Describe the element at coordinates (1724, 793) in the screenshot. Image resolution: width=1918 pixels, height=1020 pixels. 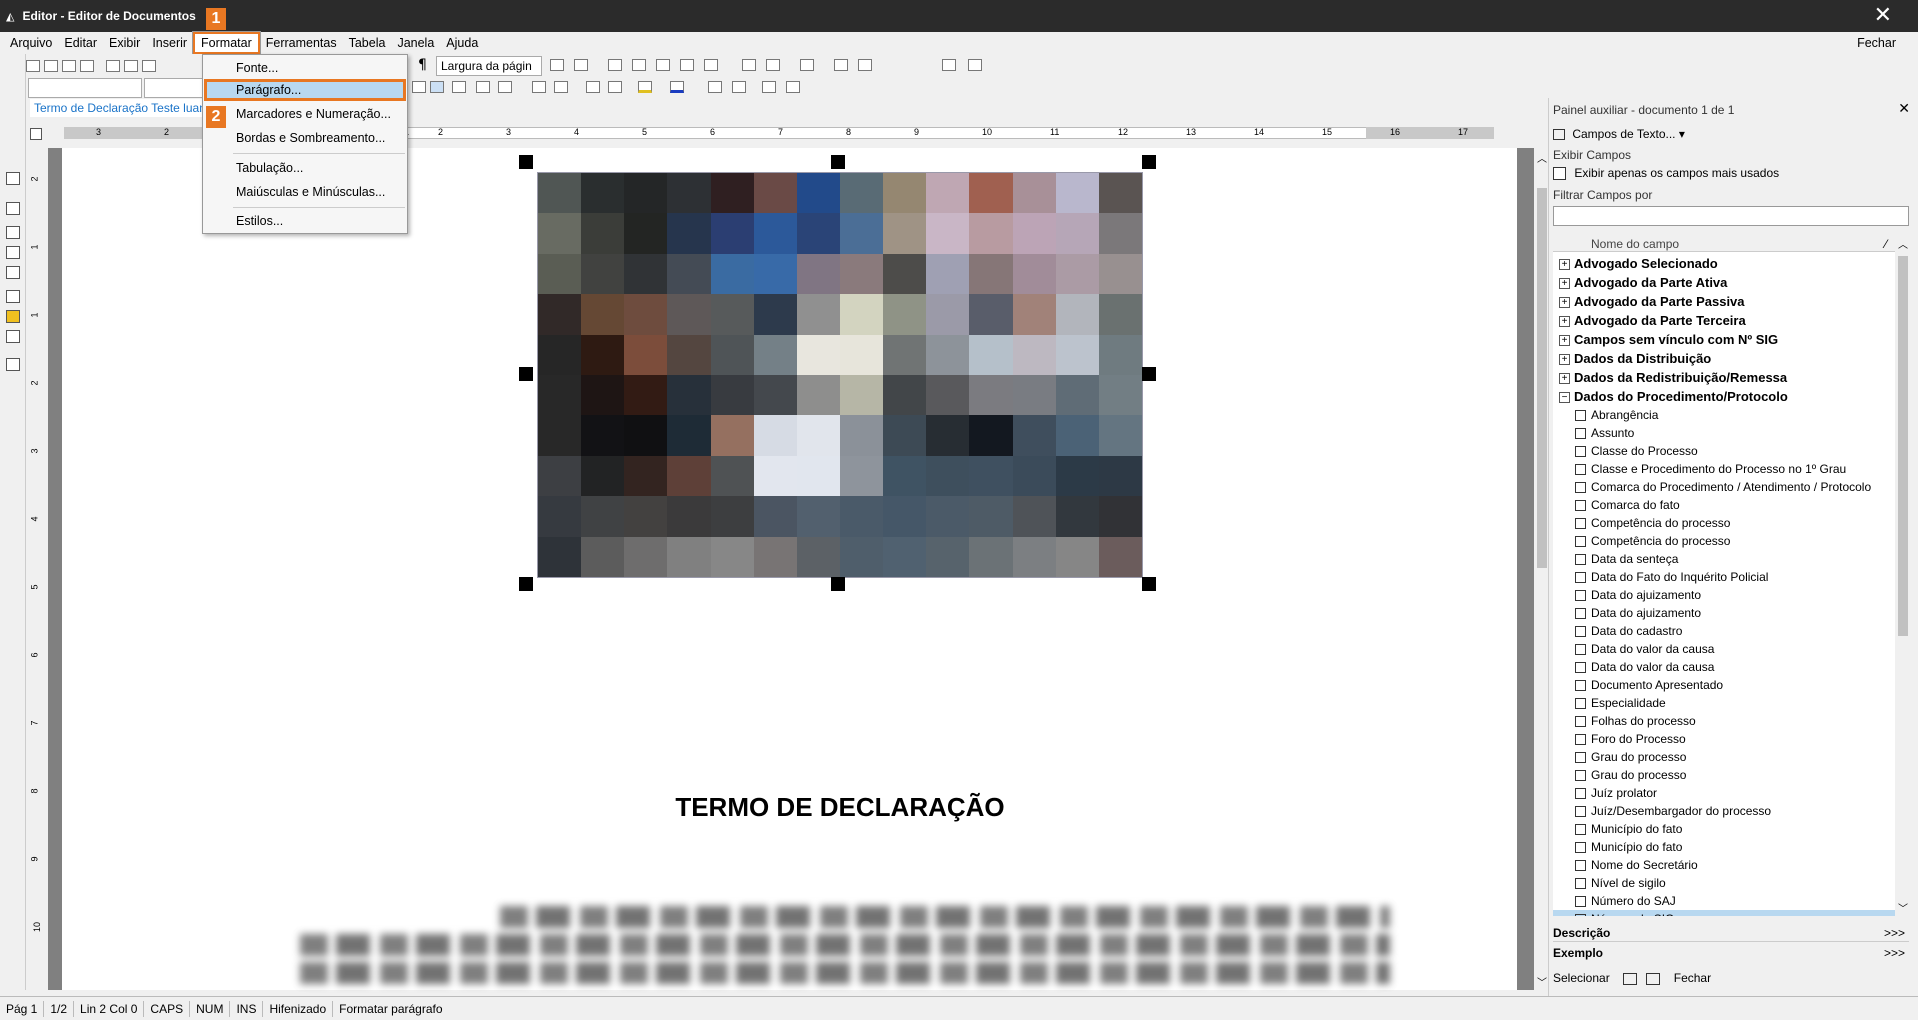
I see `field-item: Juíz prolator` at that location.